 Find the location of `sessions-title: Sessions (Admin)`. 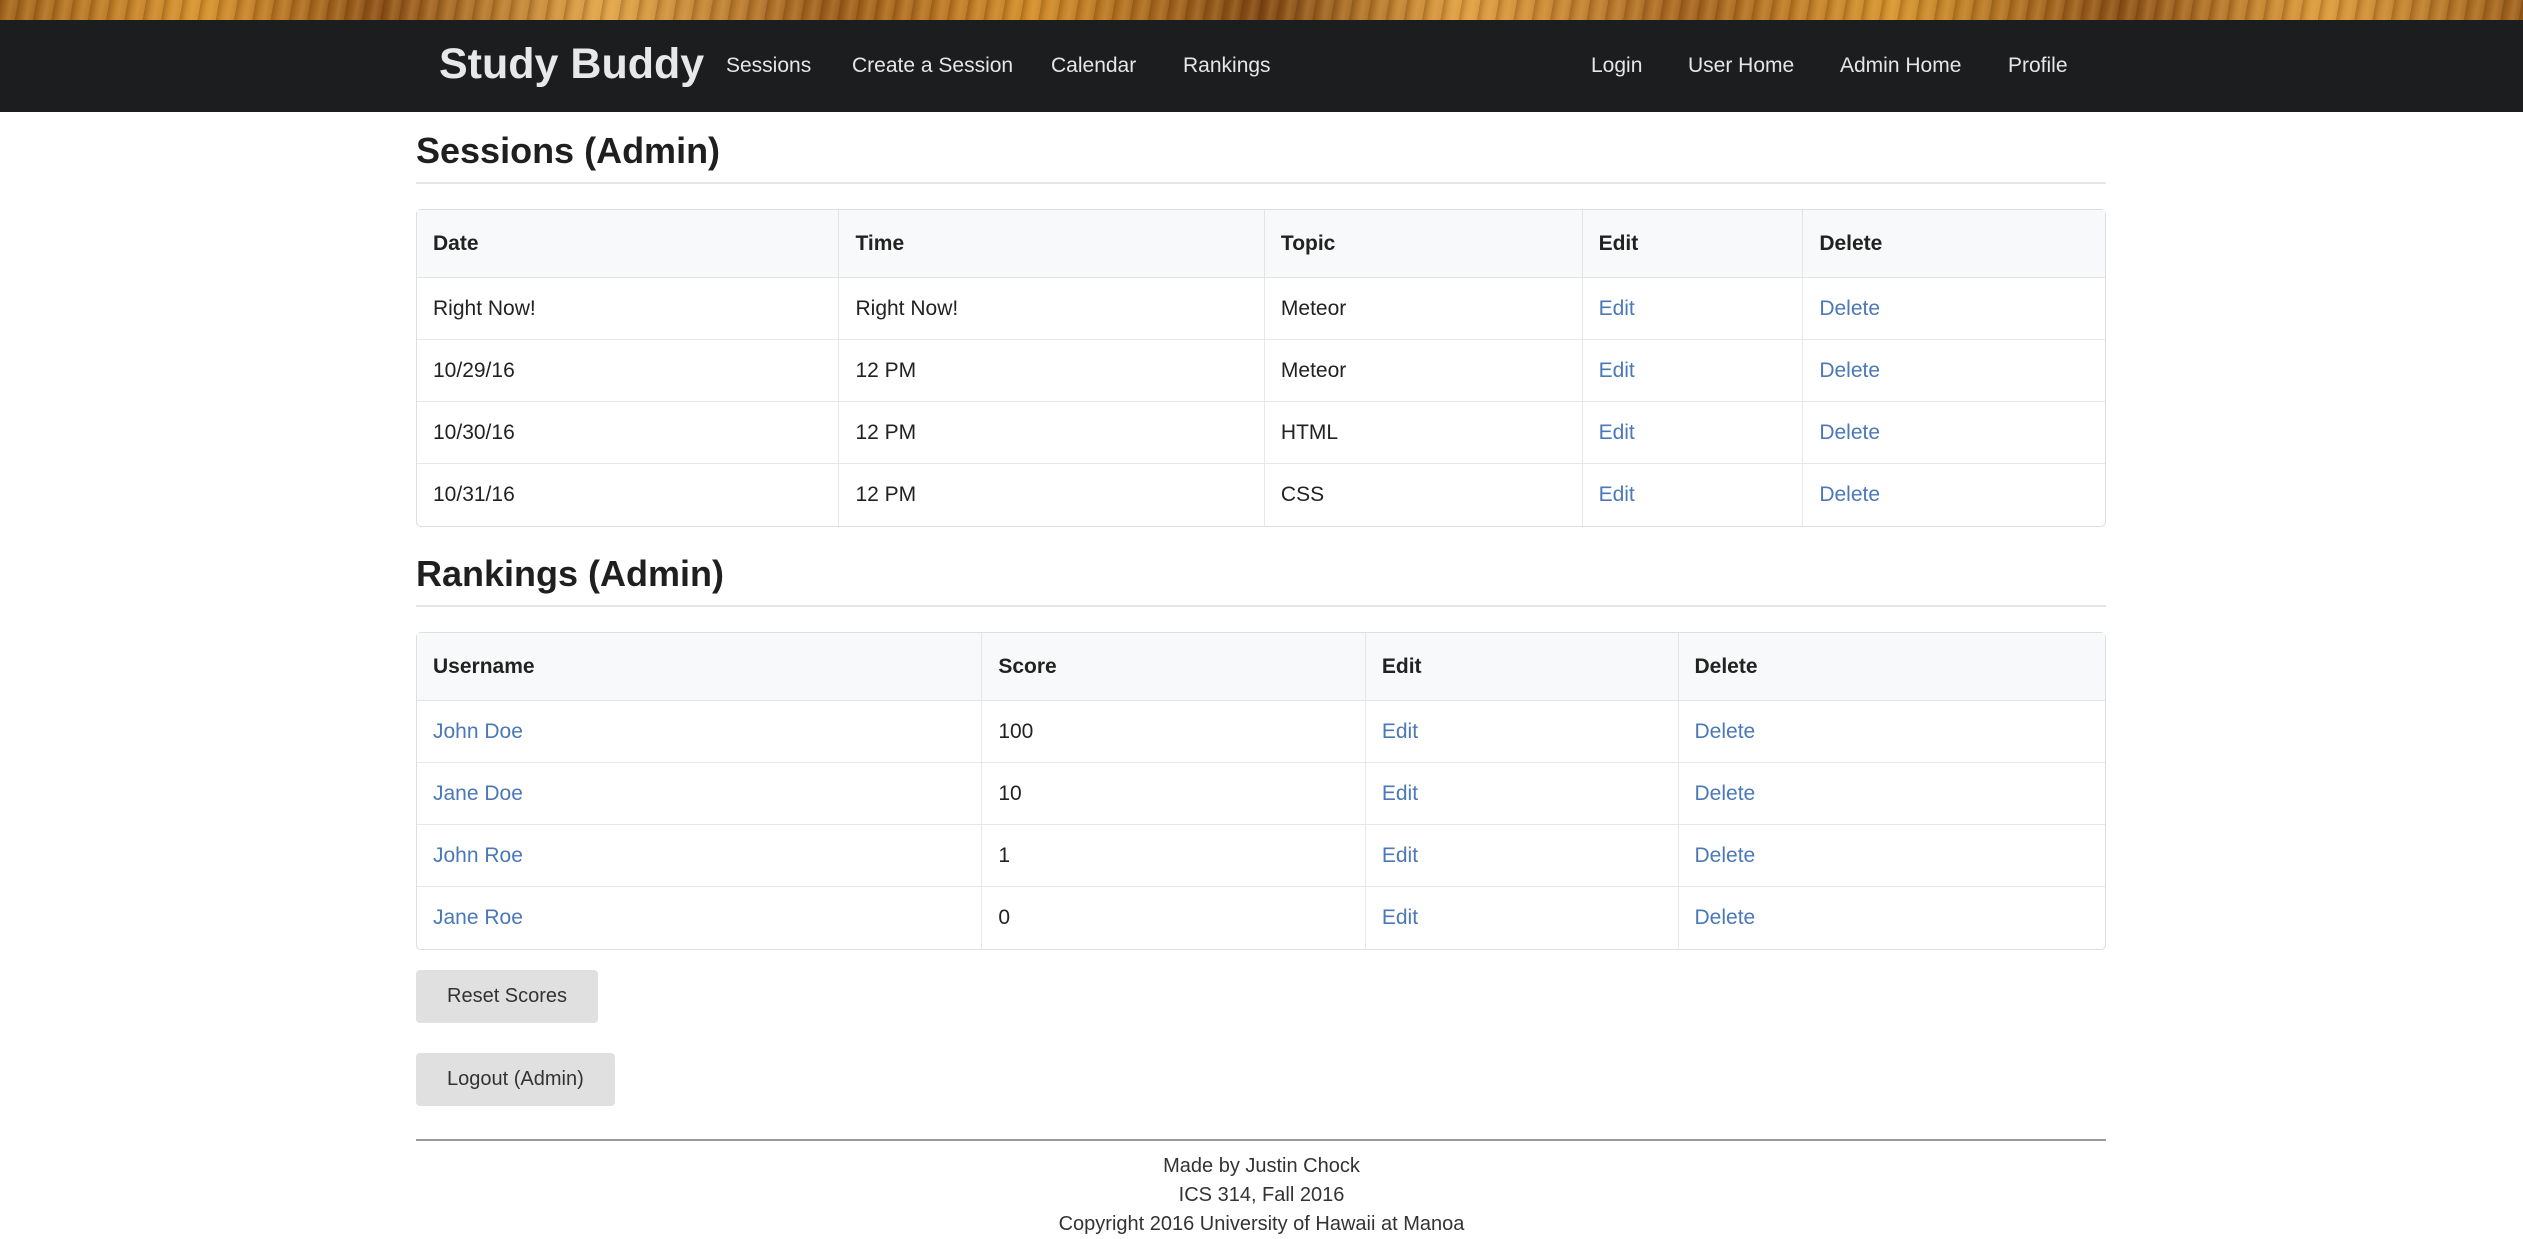

sessions-title: Sessions (Admin) is located at coordinates (568, 150).